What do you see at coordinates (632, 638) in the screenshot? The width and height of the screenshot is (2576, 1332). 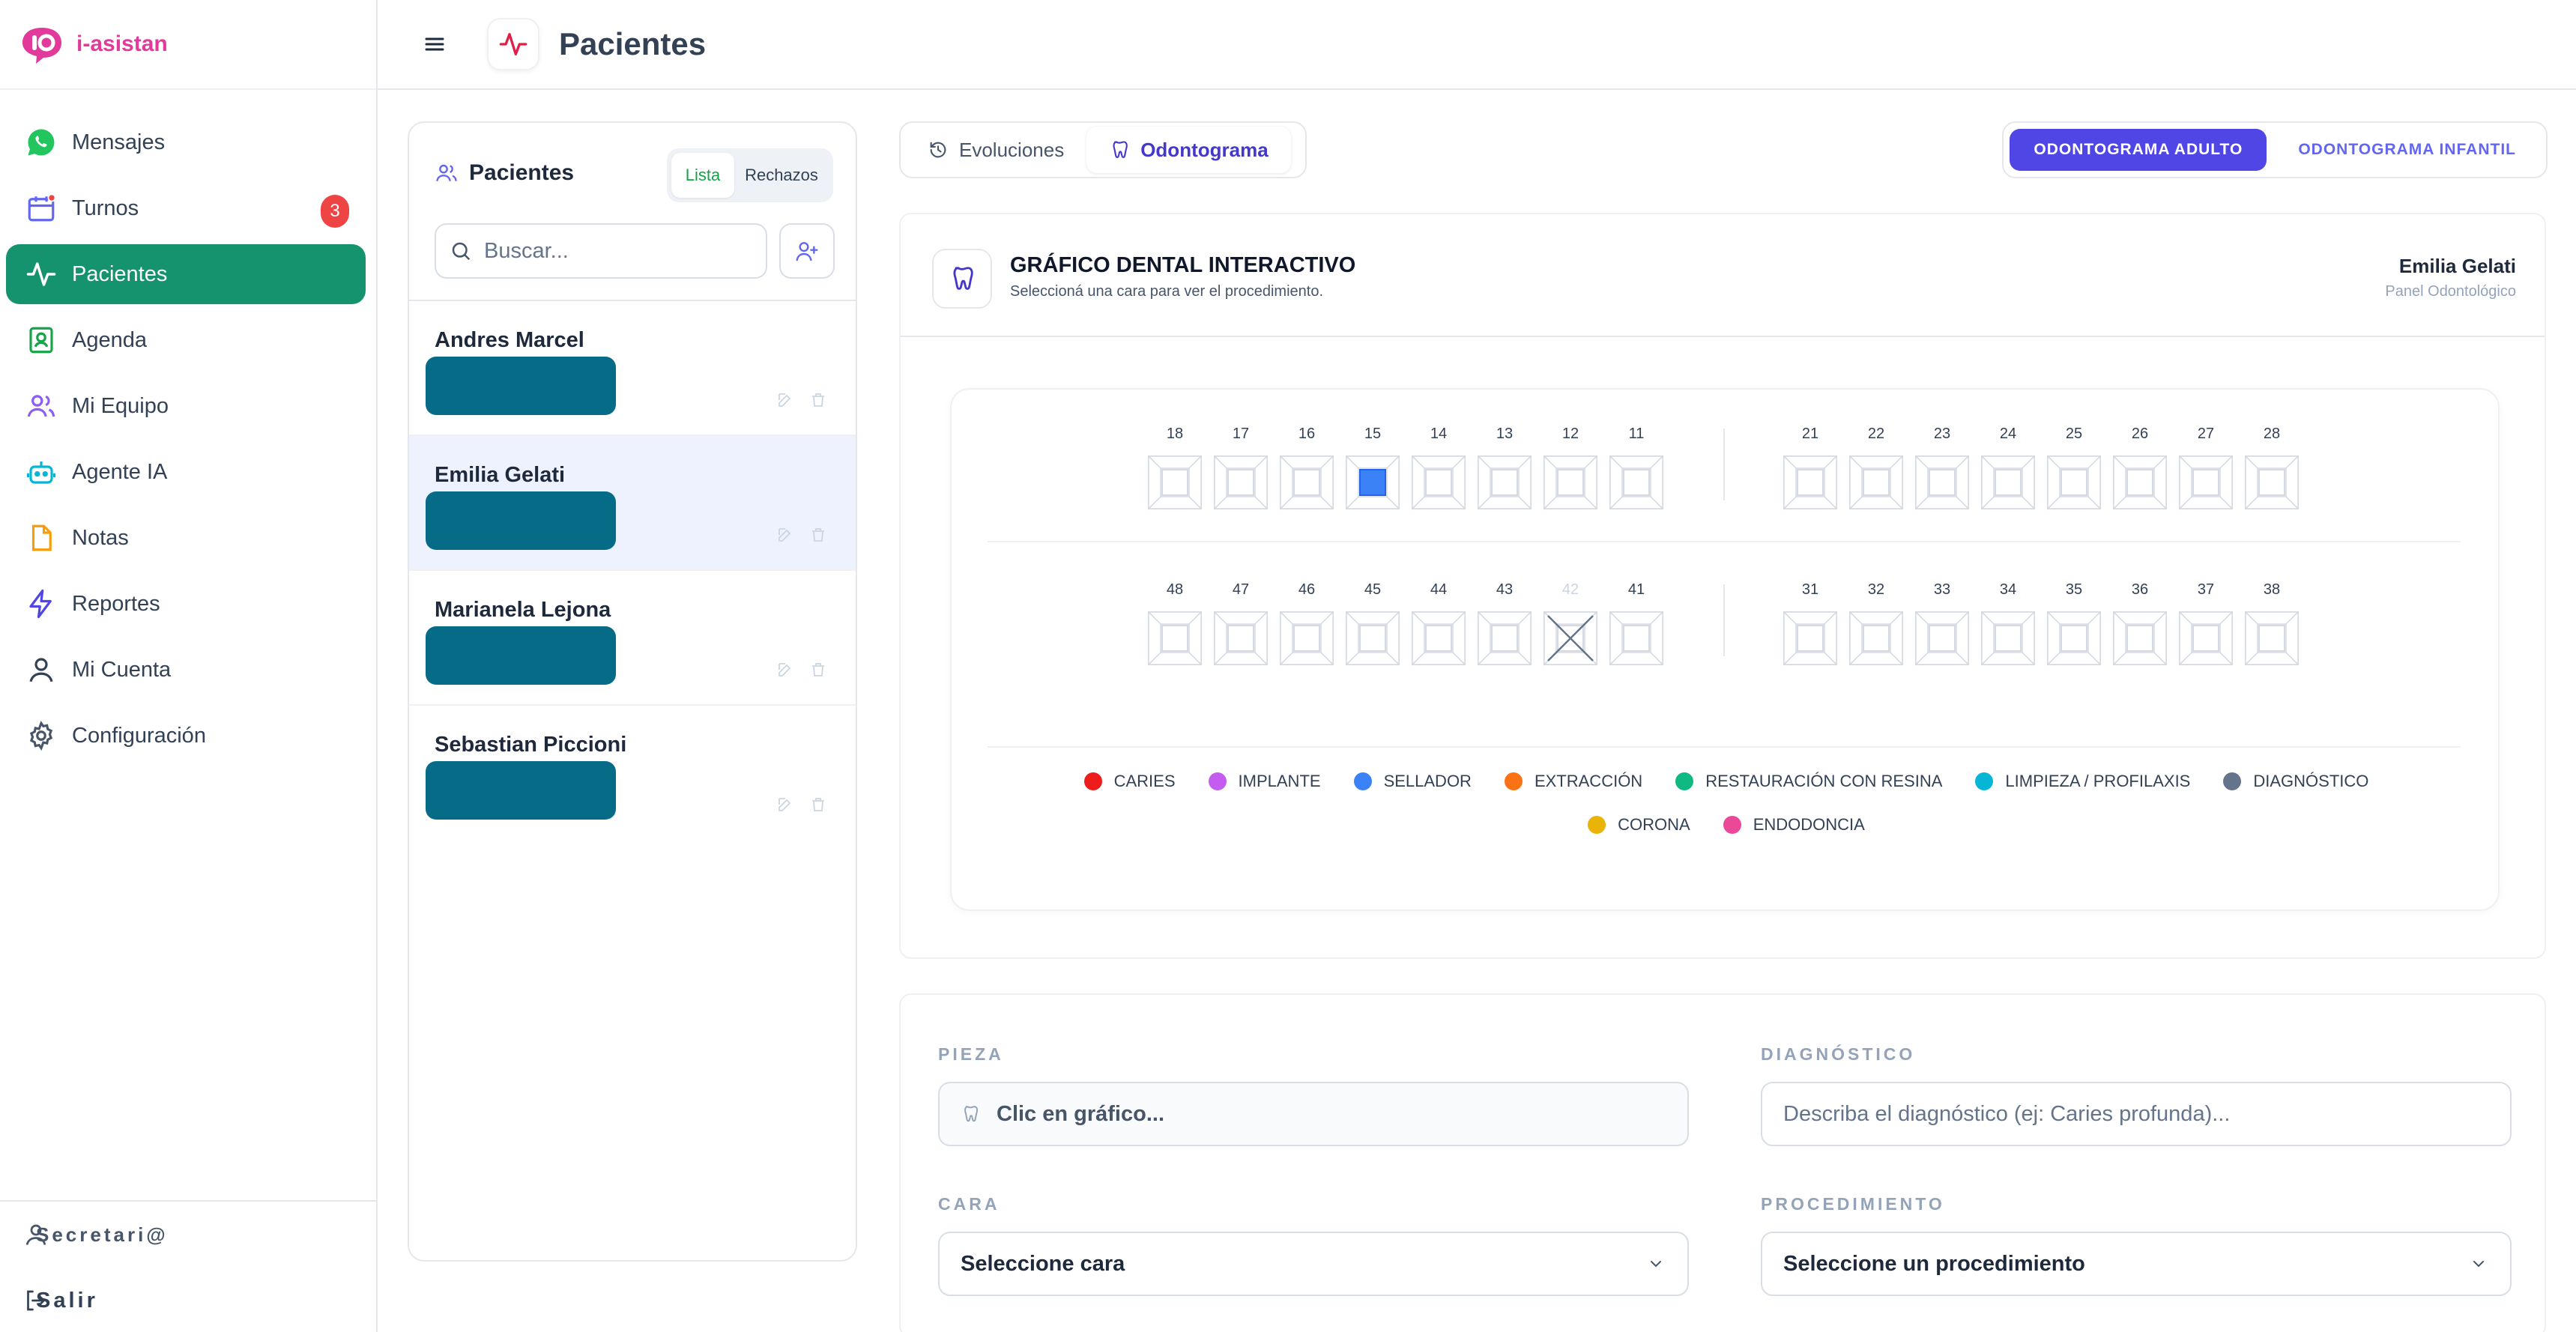 I see `patient-row: Marianela Lejona` at bounding box center [632, 638].